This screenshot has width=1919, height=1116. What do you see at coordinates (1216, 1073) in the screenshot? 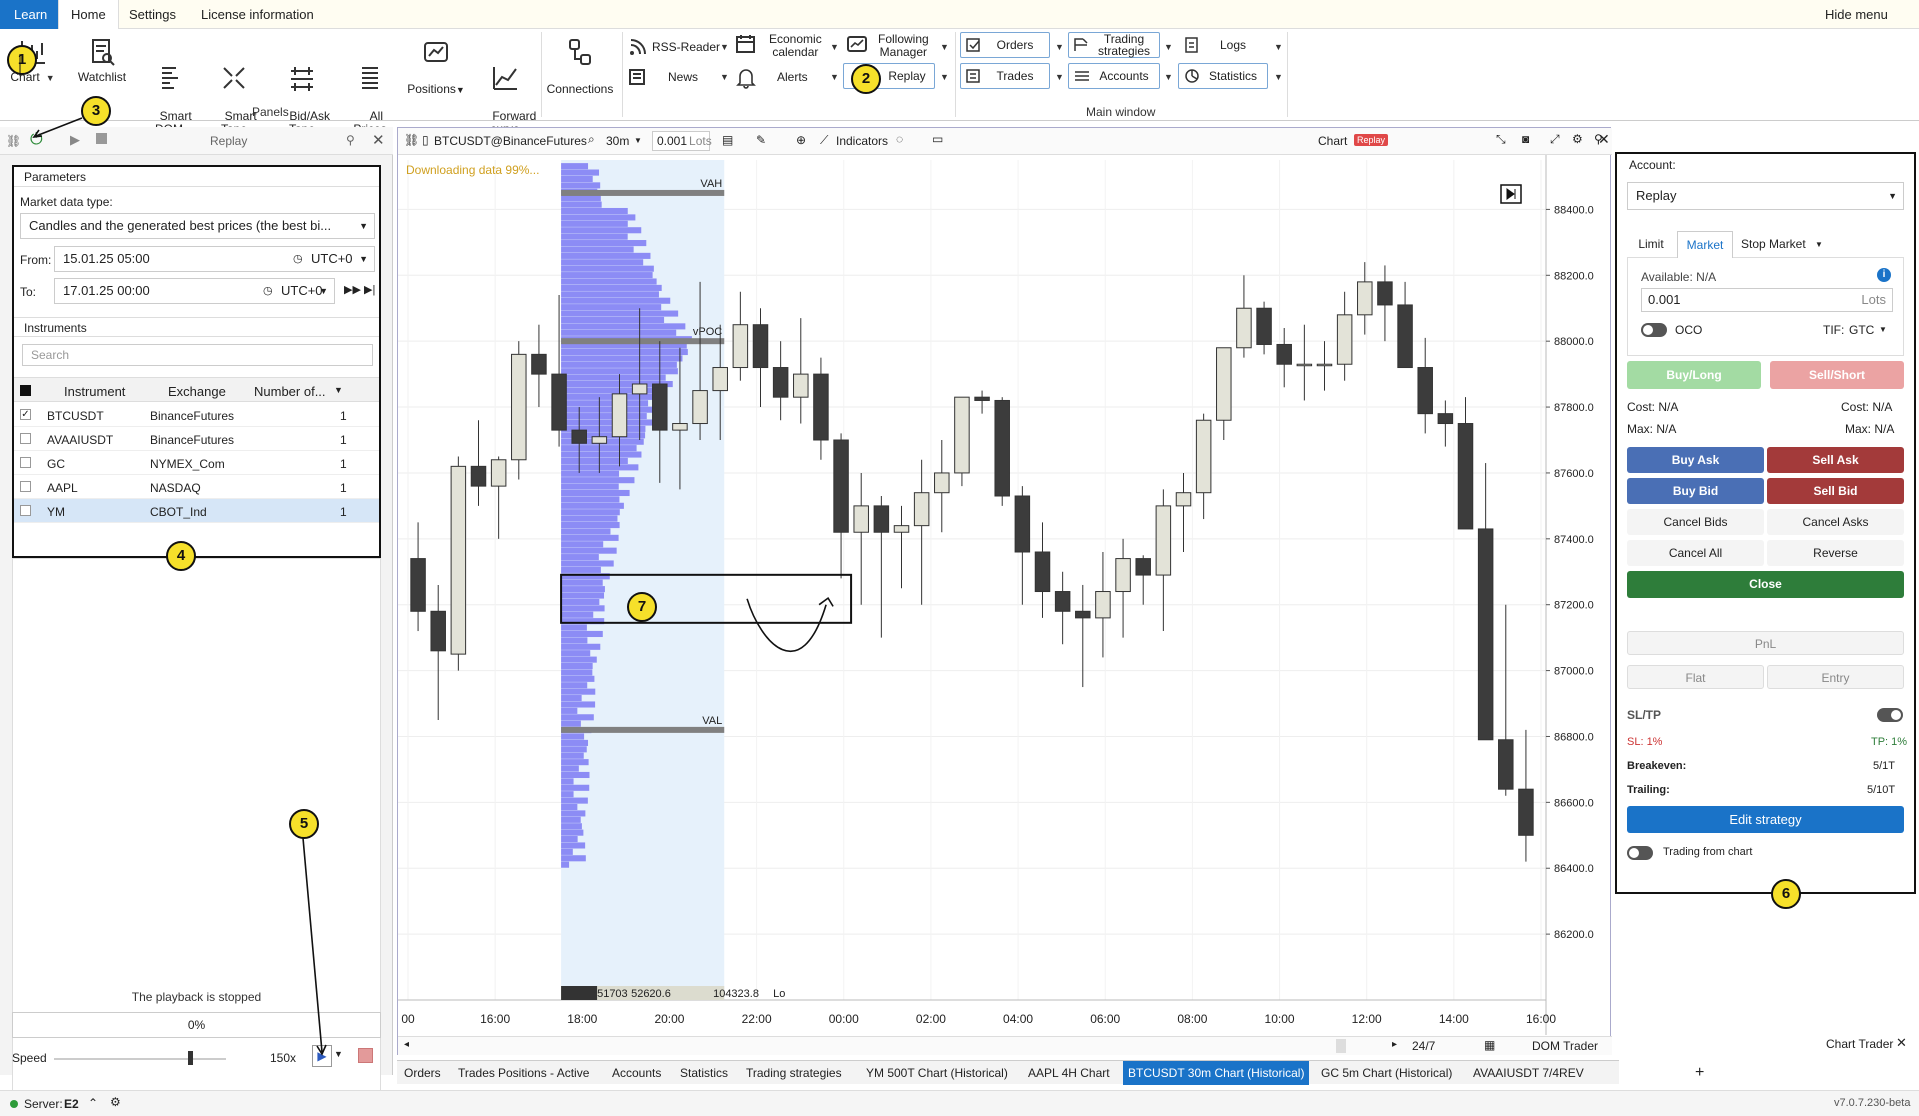
I see `bottom-tab: BTCUSDT 30m Chart (Historical)` at bounding box center [1216, 1073].